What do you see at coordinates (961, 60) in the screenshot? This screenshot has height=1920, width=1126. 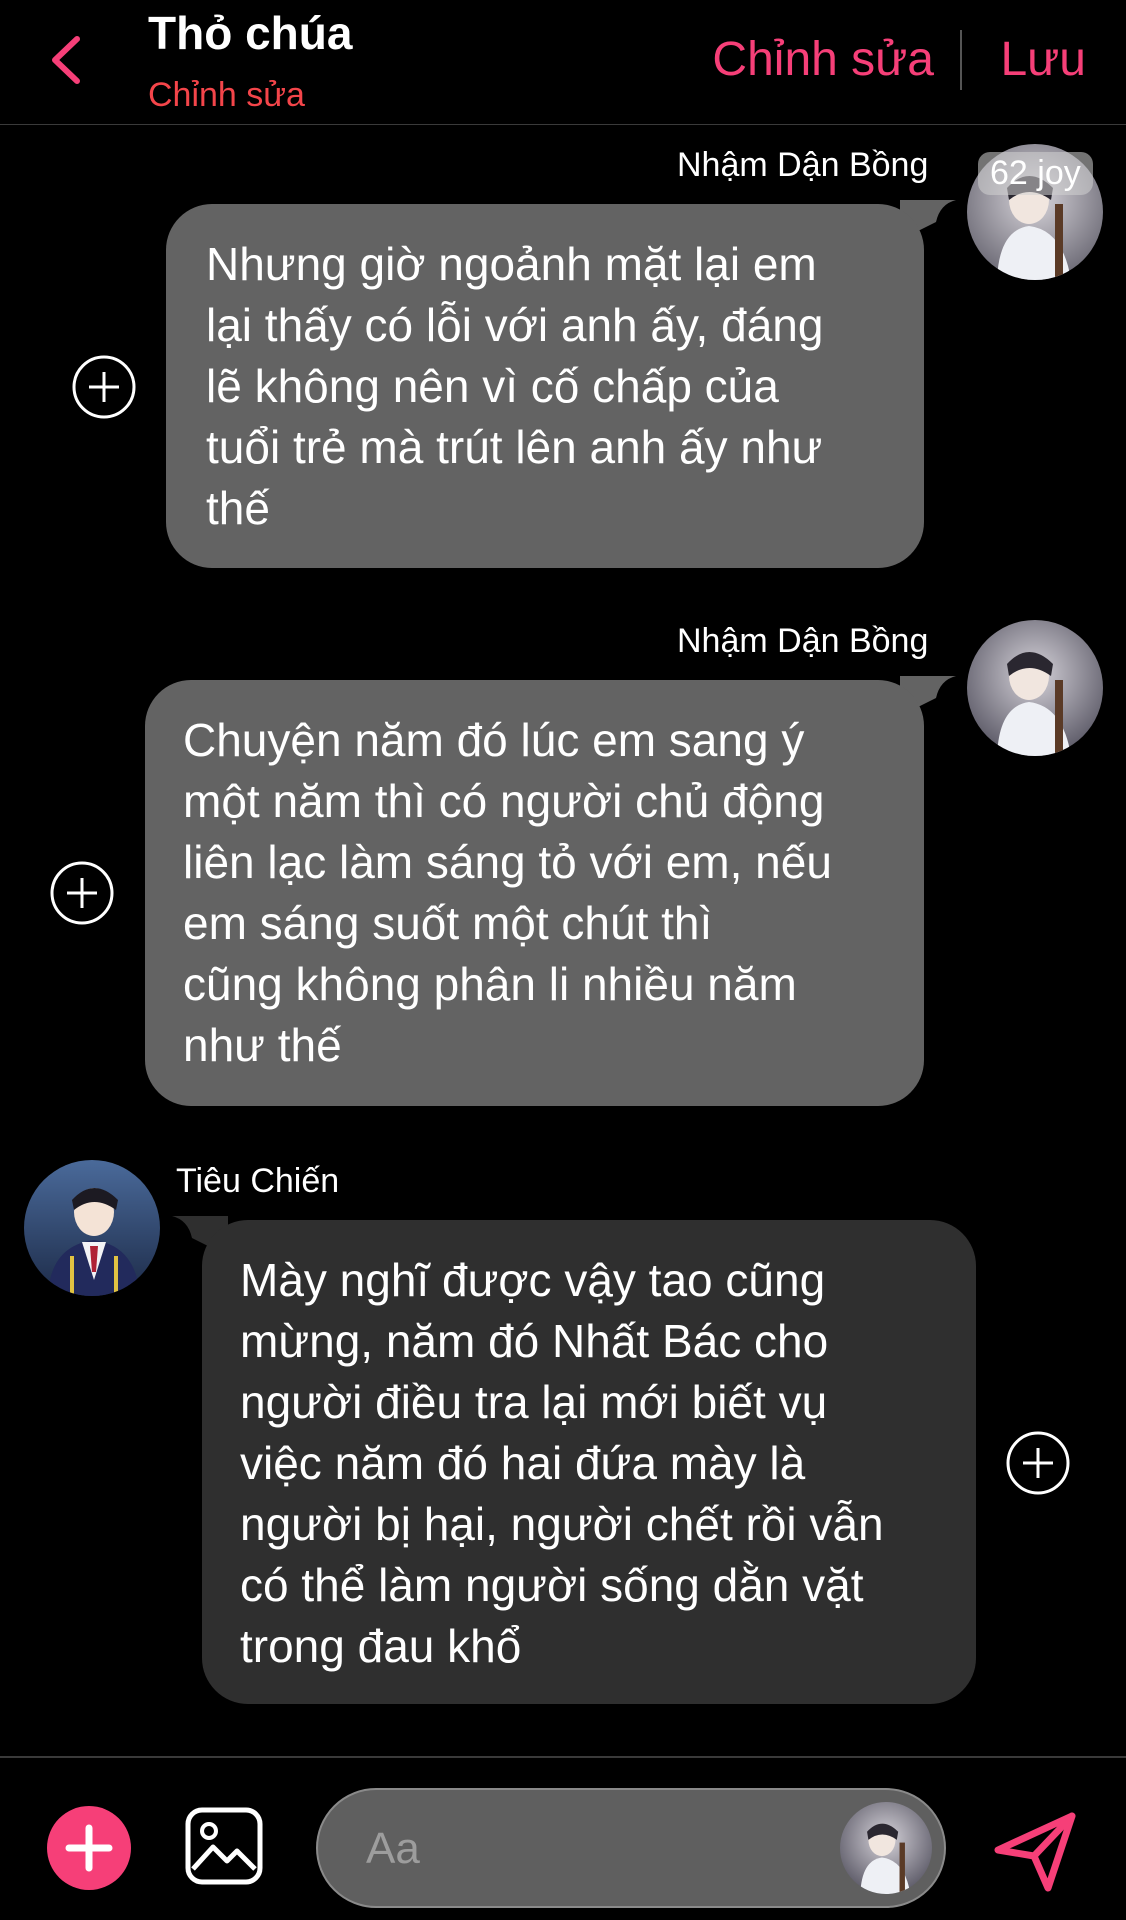 I see `header-divider` at bounding box center [961, 60].